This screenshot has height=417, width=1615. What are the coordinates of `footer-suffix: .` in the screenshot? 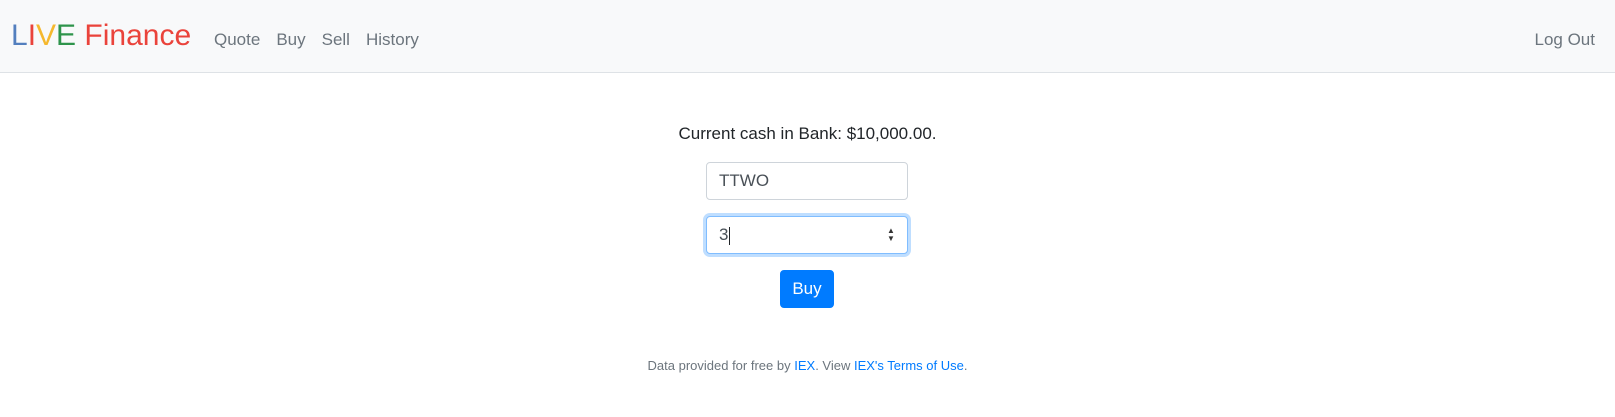 It's located at (965, 365).